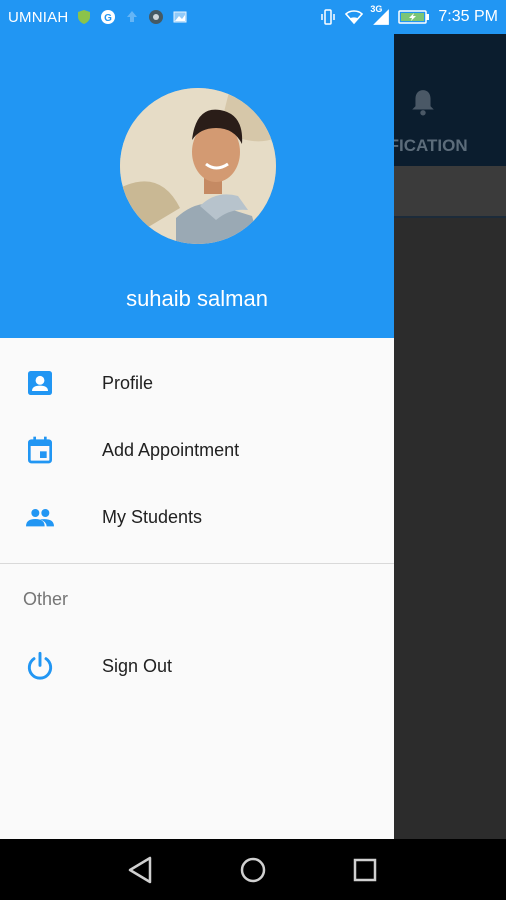 This screenshot has width=506, height=900. I want to click on carrier-name: UMNIAH, so click(38, 17).